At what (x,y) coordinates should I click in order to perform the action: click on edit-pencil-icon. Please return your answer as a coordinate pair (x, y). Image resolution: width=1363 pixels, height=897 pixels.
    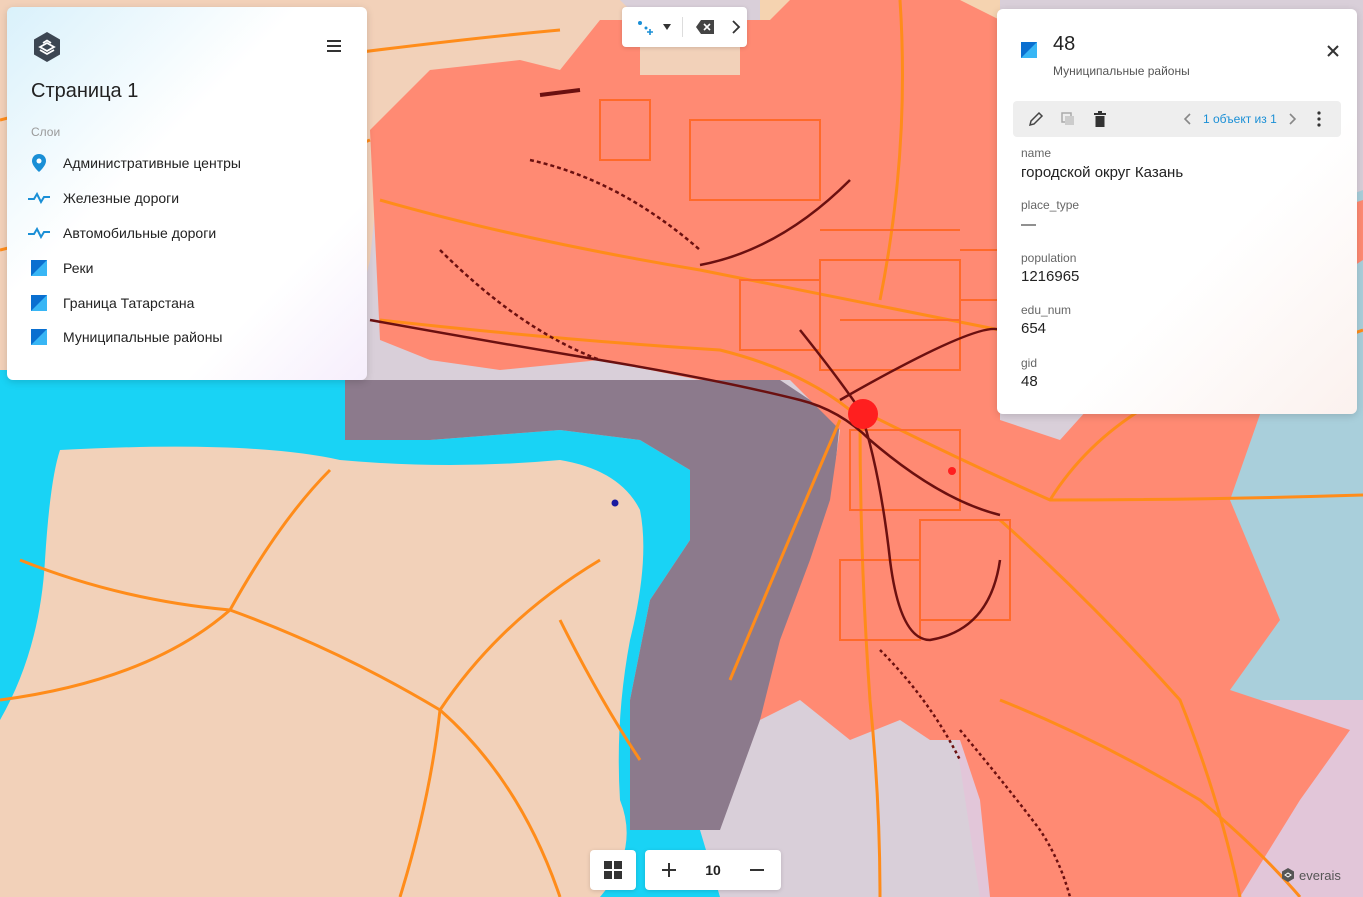
    Looking at the image, I should click on (1036, 119).